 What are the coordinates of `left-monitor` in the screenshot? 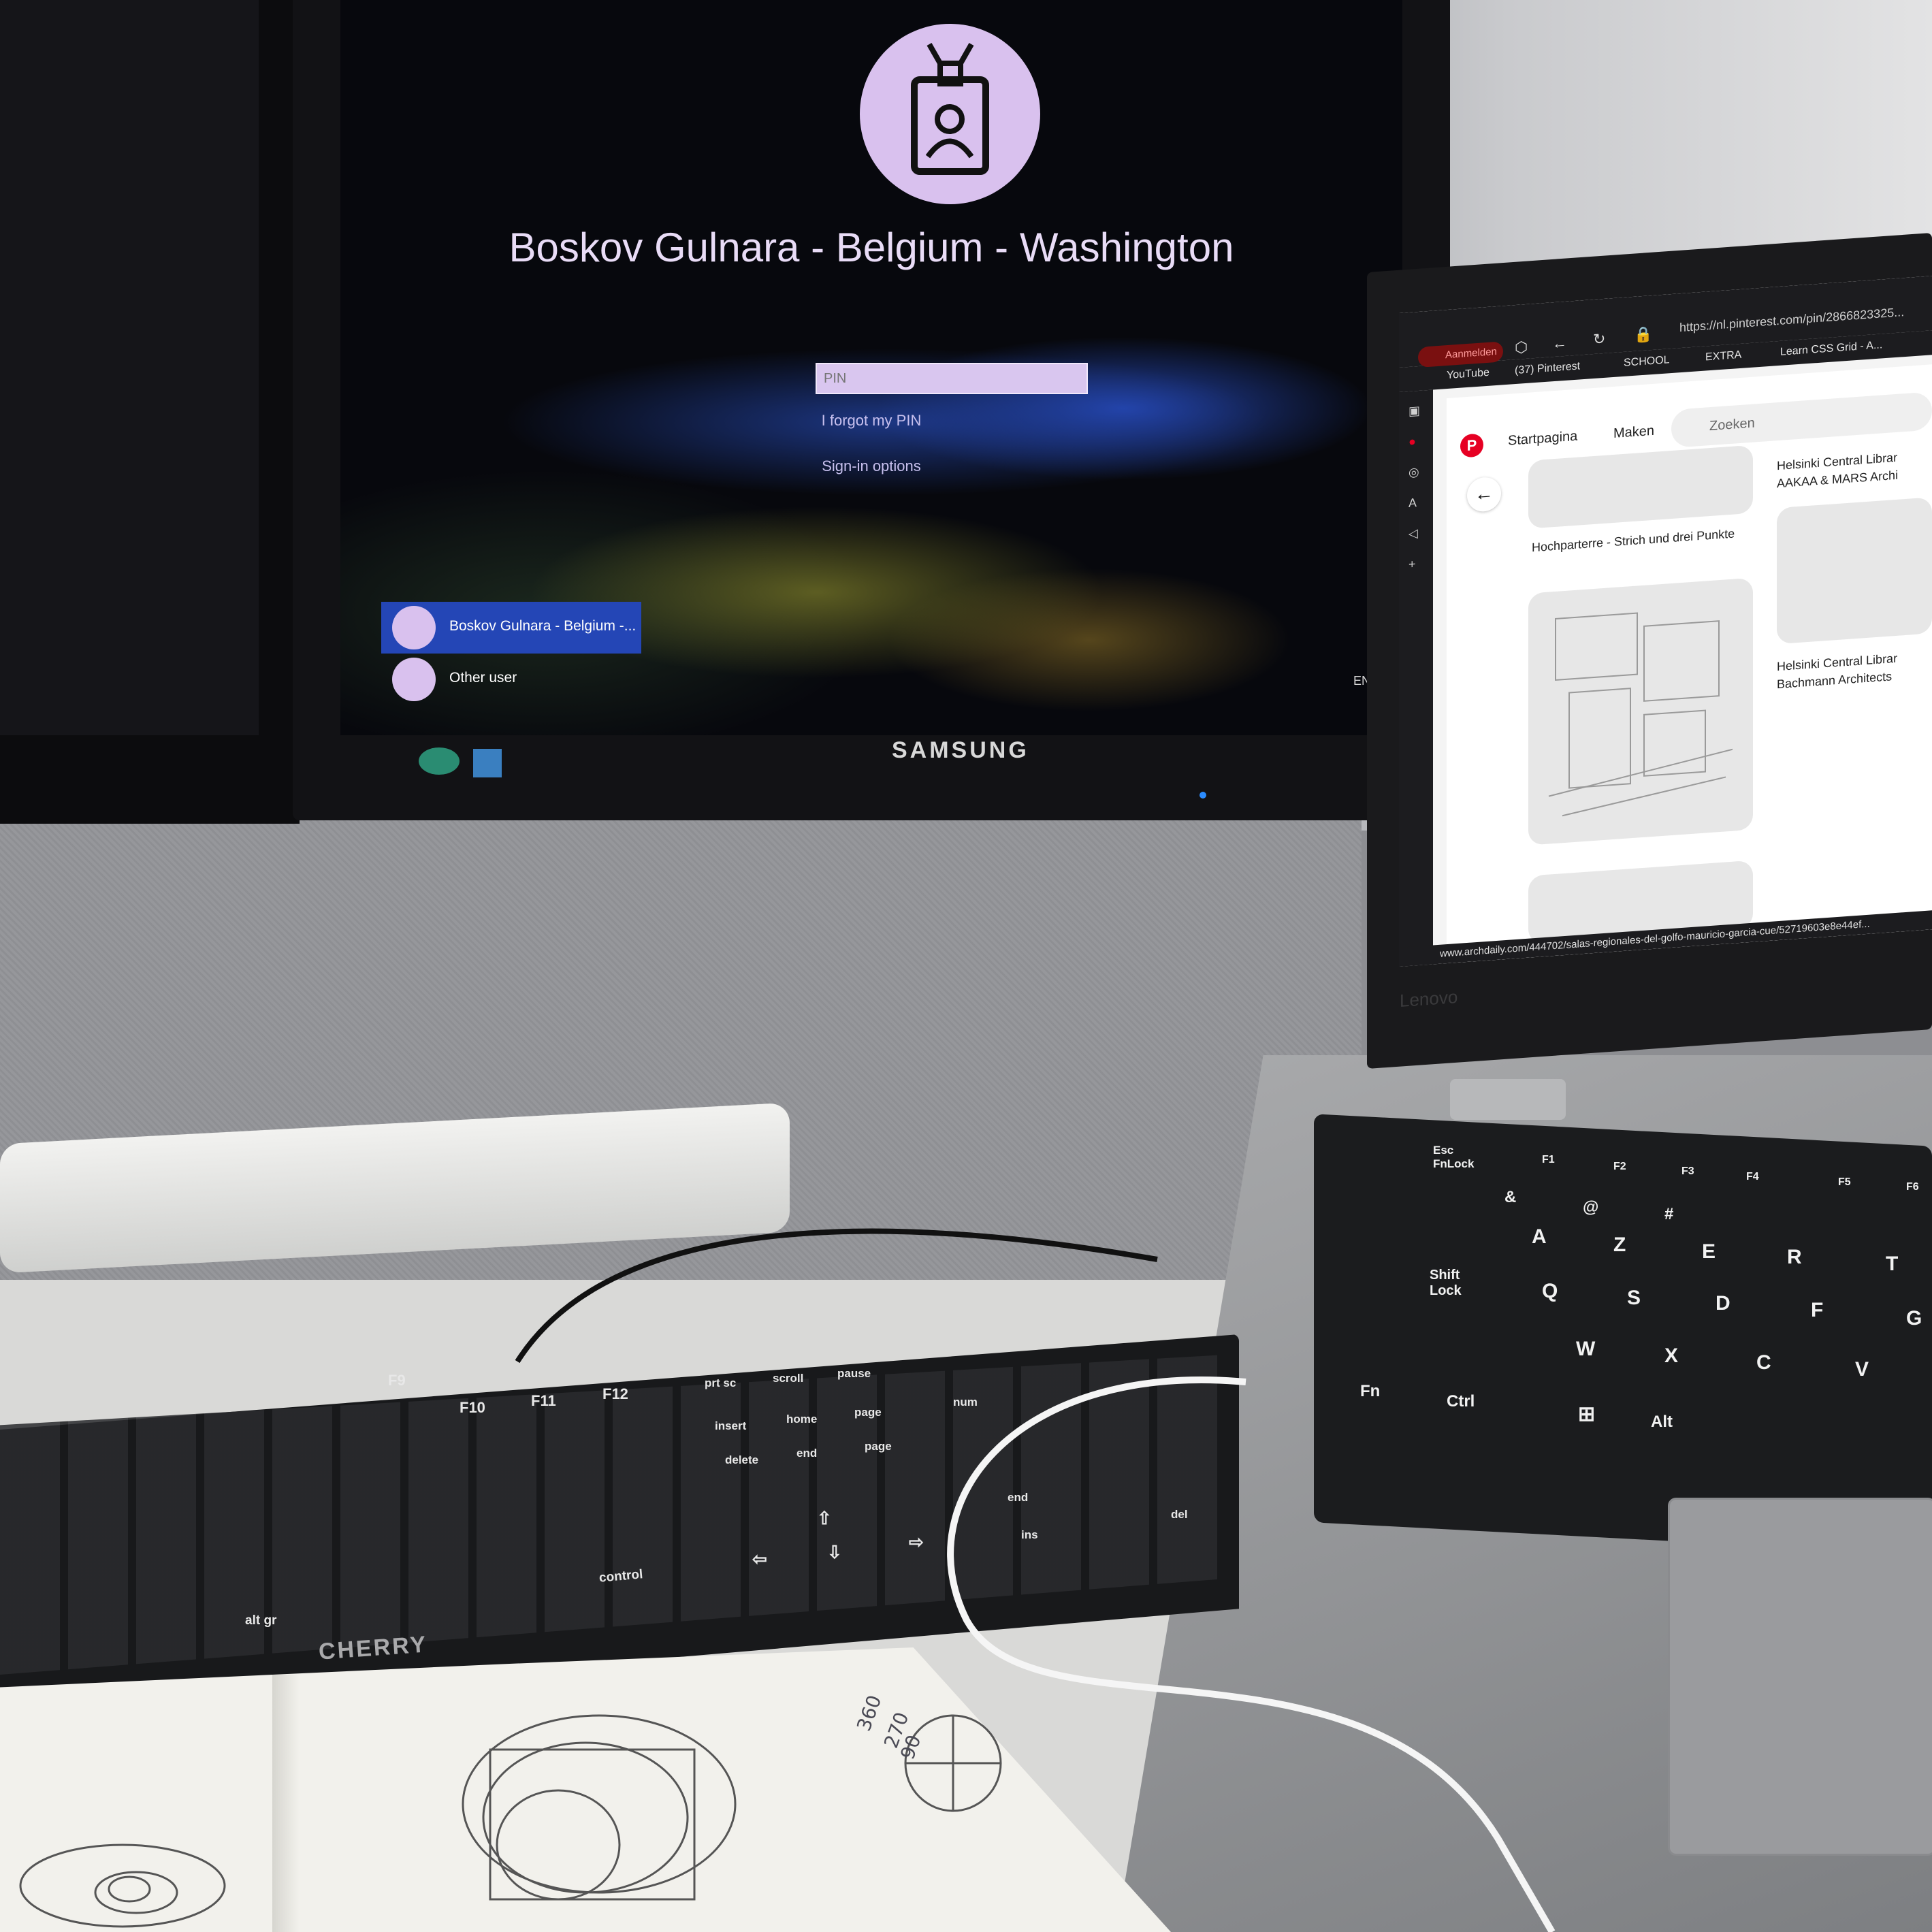 It's located at (150, 412).